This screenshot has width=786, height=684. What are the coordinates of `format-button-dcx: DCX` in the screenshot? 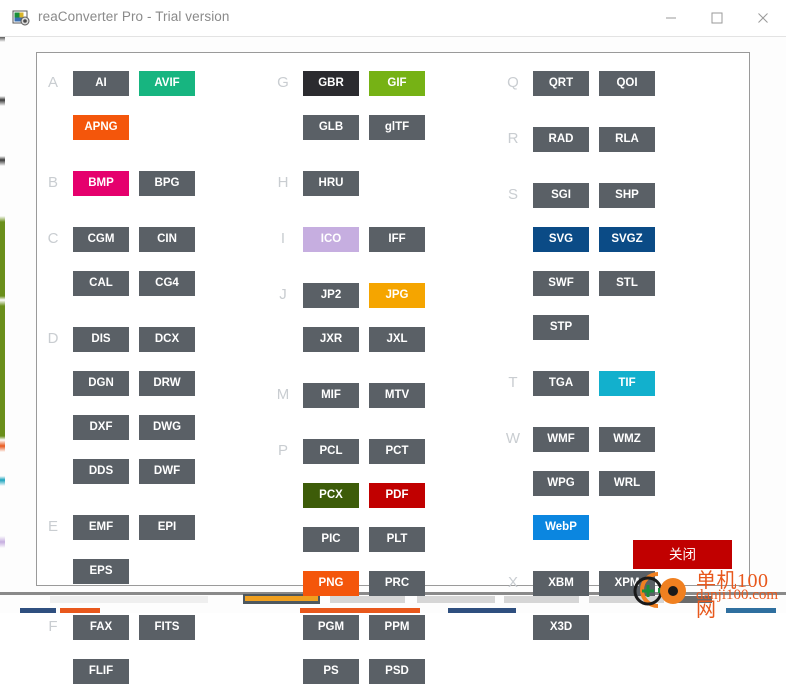 It's located at (167, 339).